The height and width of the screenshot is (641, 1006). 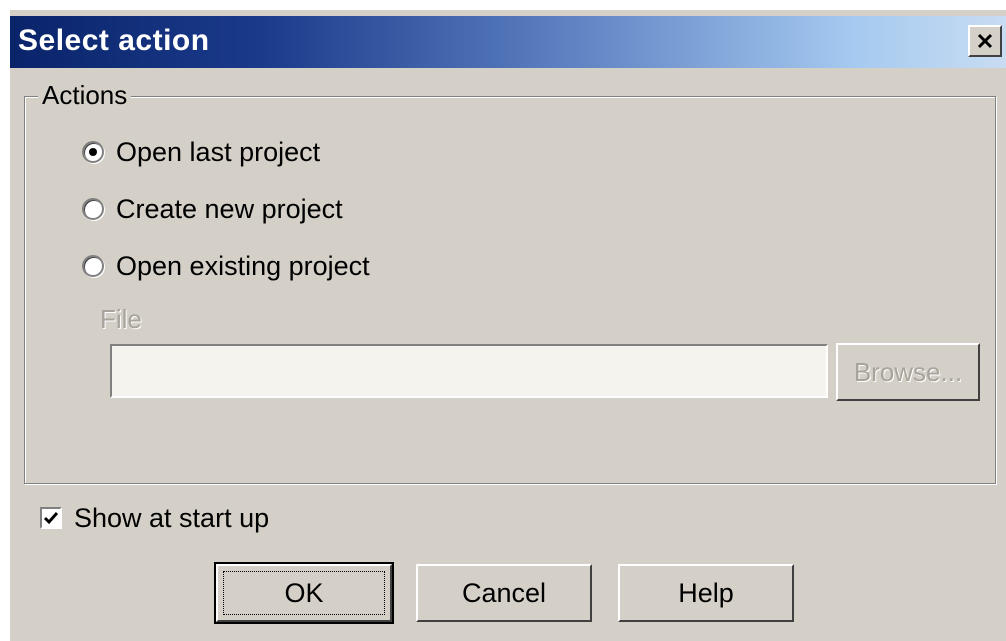 I want to click on radio-open-existing-project: Open existing project, so click(x=226, y=266).